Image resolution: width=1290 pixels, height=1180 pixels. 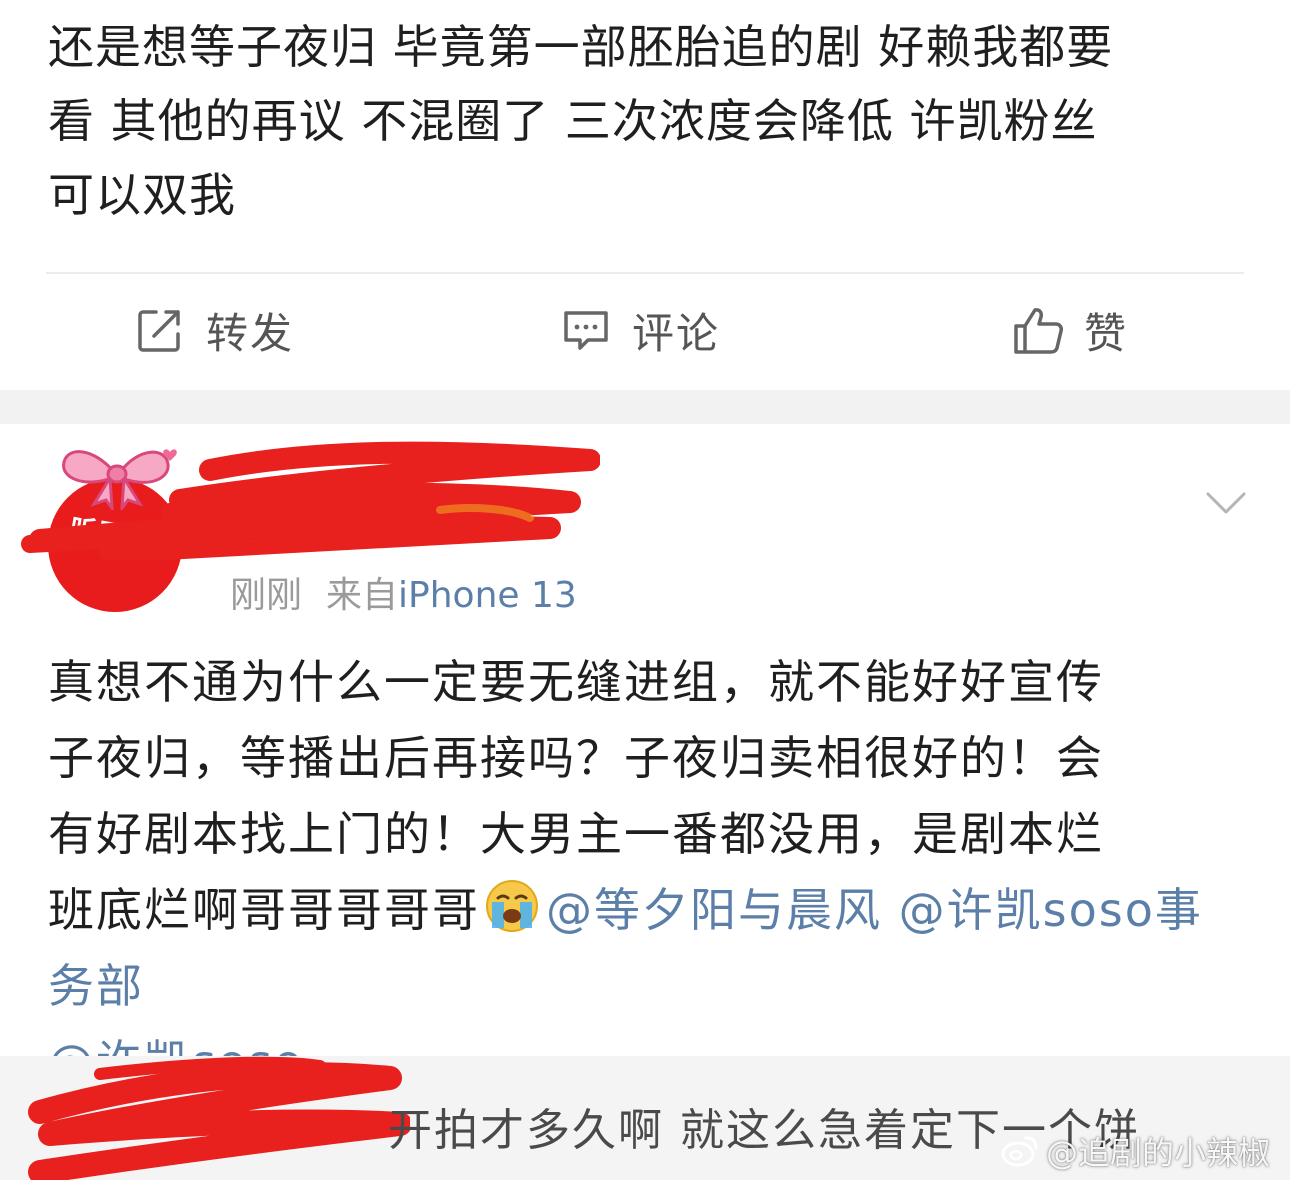 What do you see at coordinates (1106, 333) in the screenshot?
I see `like-label: 赞` at bounding box center [1106, 333].